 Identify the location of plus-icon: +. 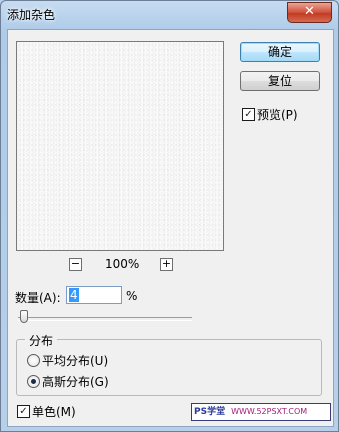
(166, 263).